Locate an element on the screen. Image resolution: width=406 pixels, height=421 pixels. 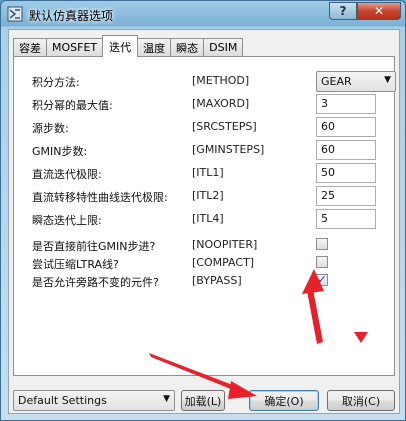
option-label: 积分方法: is located at coordinates (56, 82).